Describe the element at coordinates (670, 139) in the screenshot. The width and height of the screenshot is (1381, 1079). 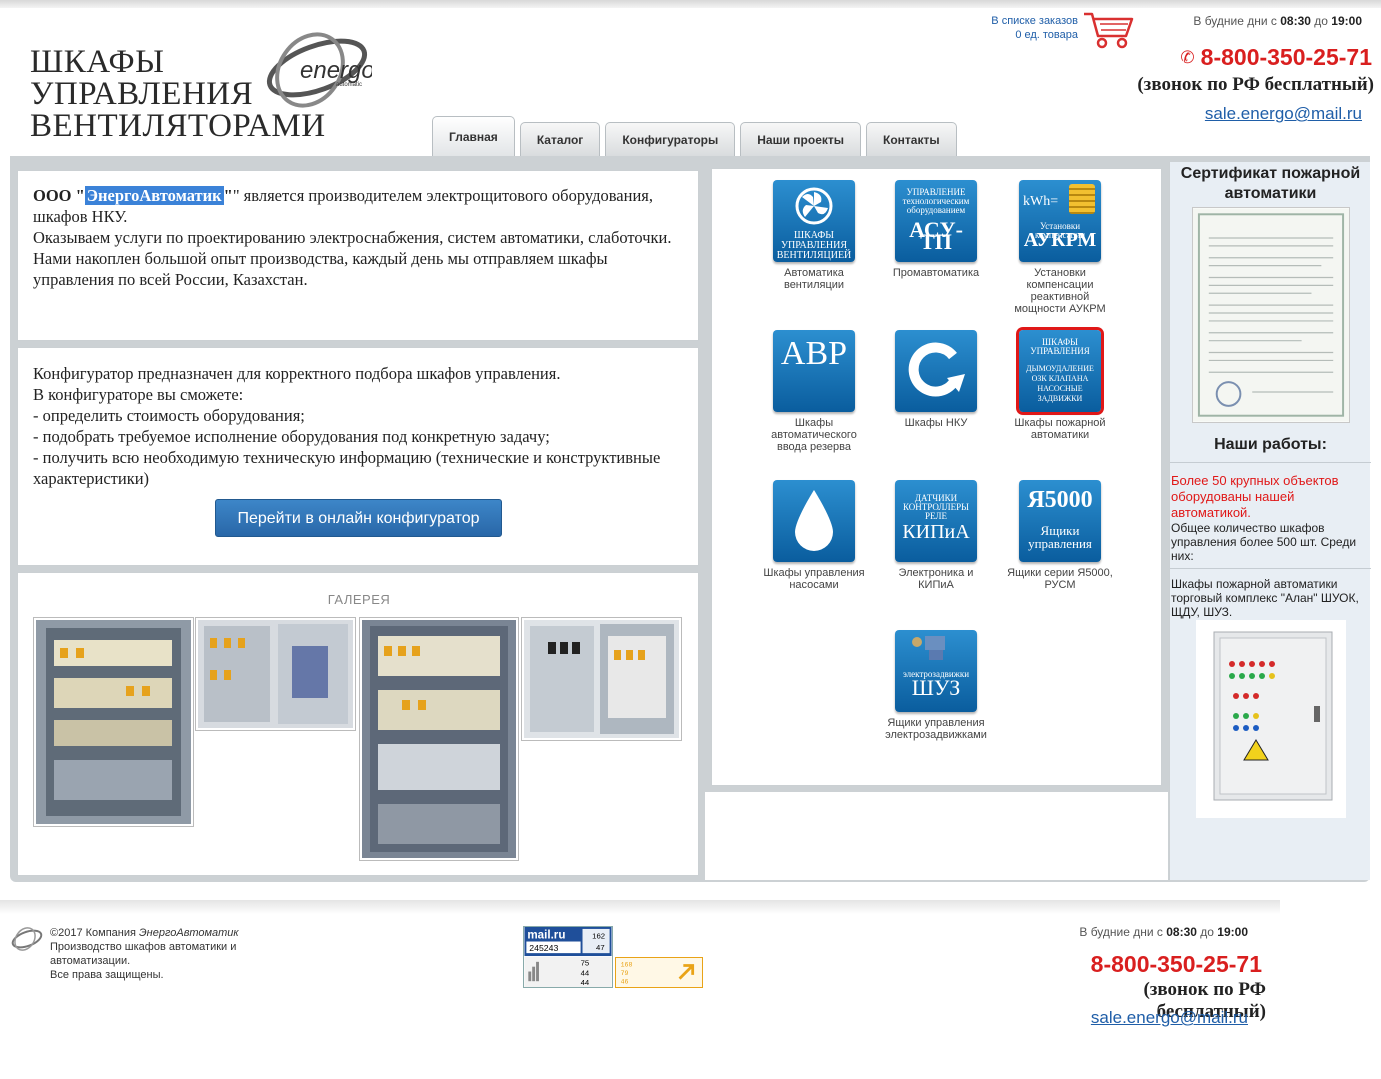
I see `tab-configurators: Конфигураторы` at that location.